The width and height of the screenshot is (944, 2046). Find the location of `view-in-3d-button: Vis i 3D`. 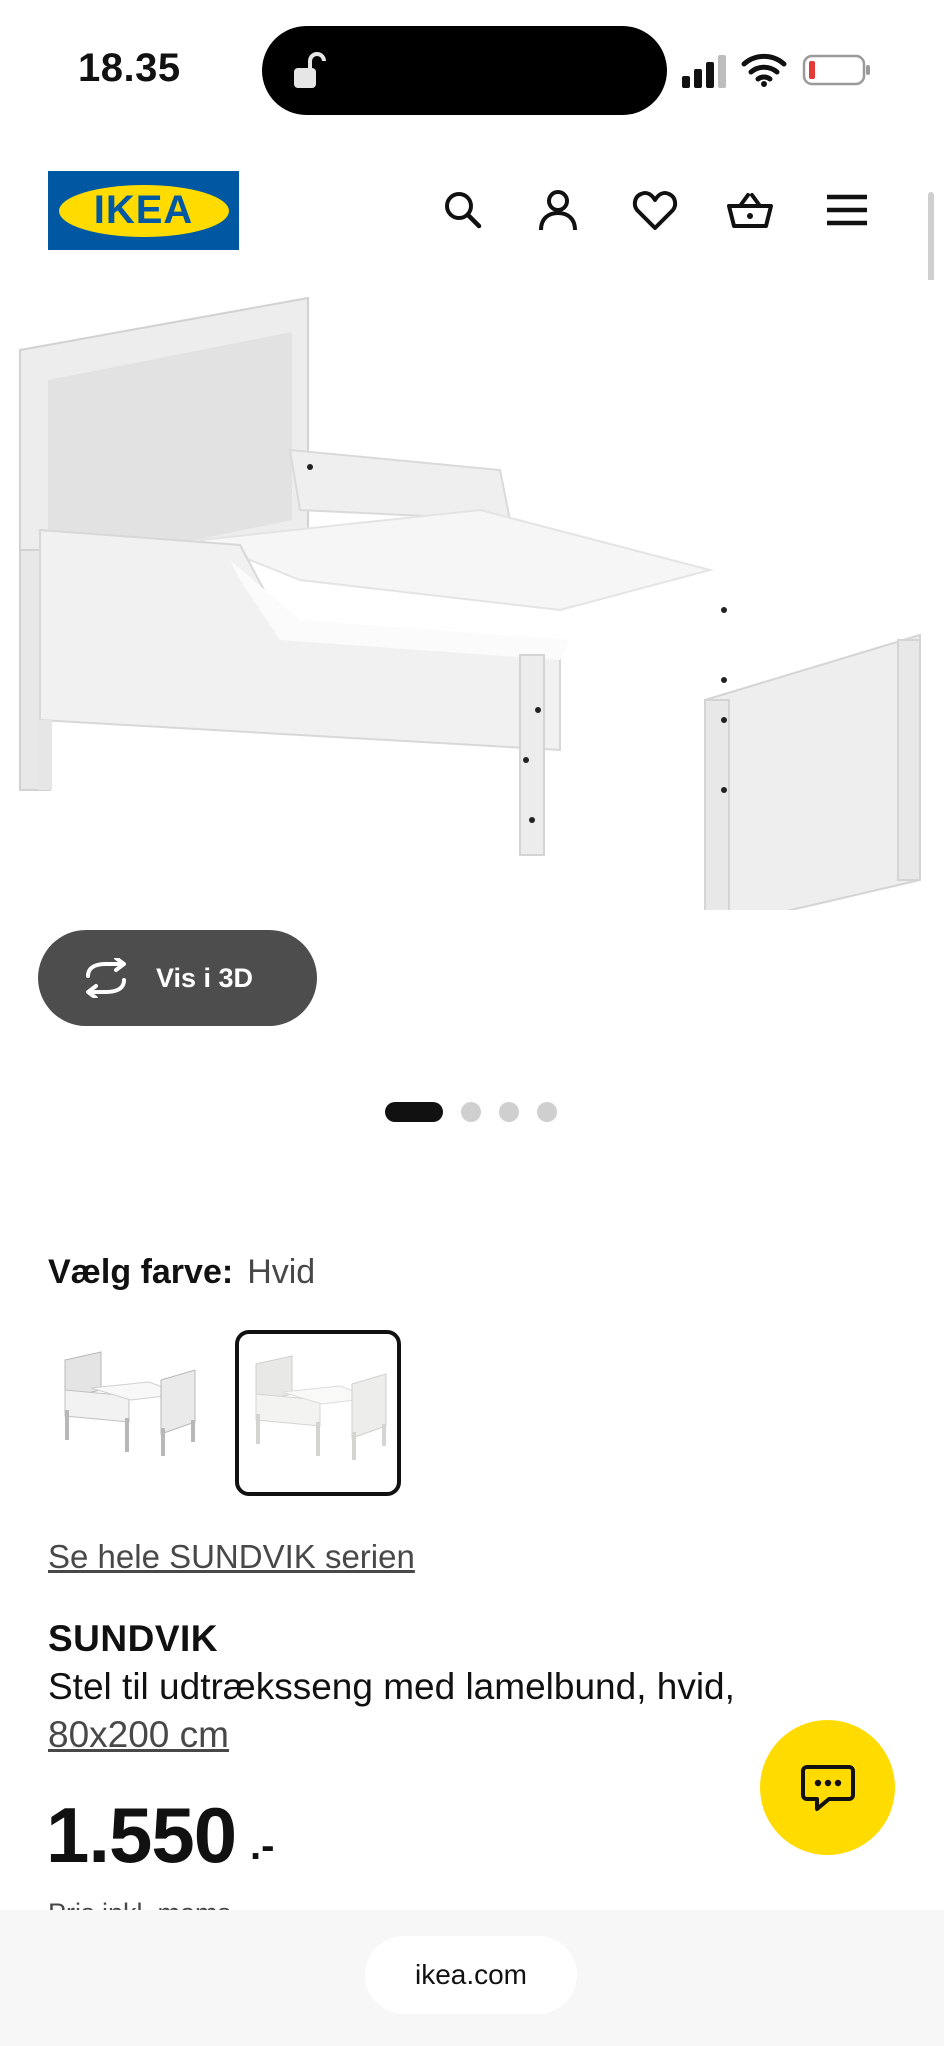

view-in-3d-button: Vis i 3D is located at coordinates (177, 978).